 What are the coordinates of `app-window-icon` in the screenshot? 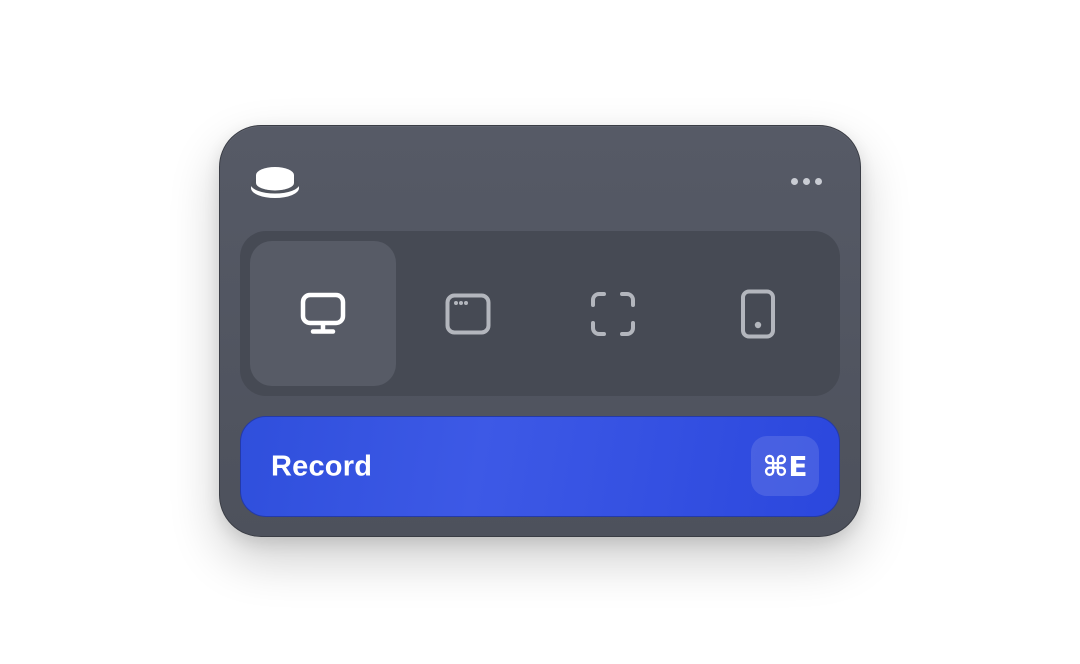 It's located at (468, 313).